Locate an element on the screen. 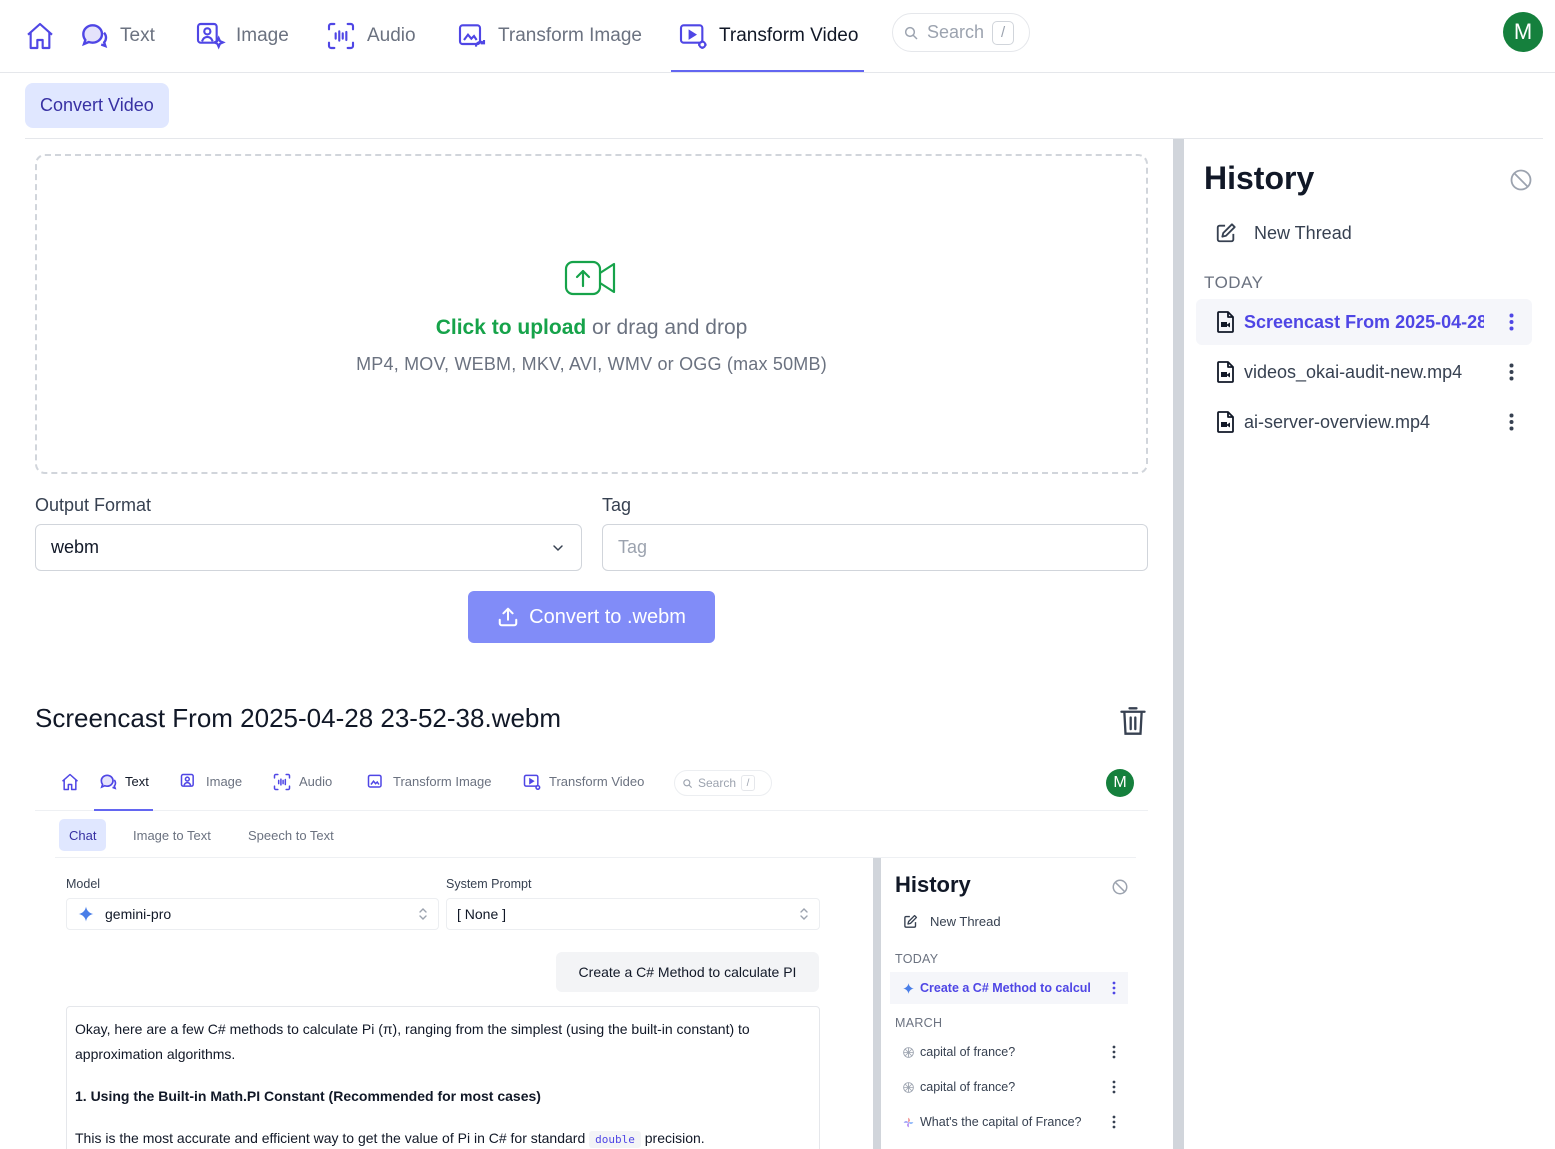 The height and width of the screenshot is (1149, 1555). video-upload-icon is located at coordinates (589, 278).